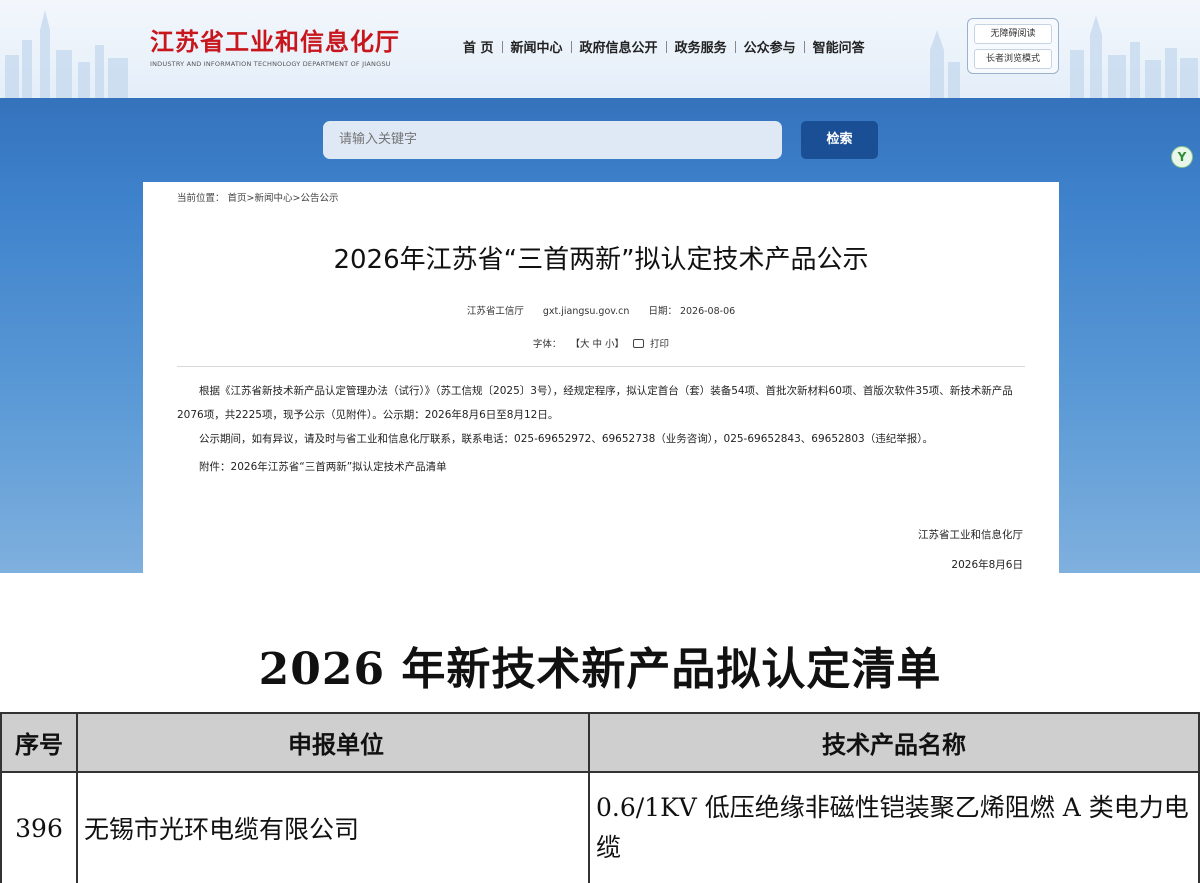  I want to click on font-size-switch: 【大 中 小】, so click(597, 344).